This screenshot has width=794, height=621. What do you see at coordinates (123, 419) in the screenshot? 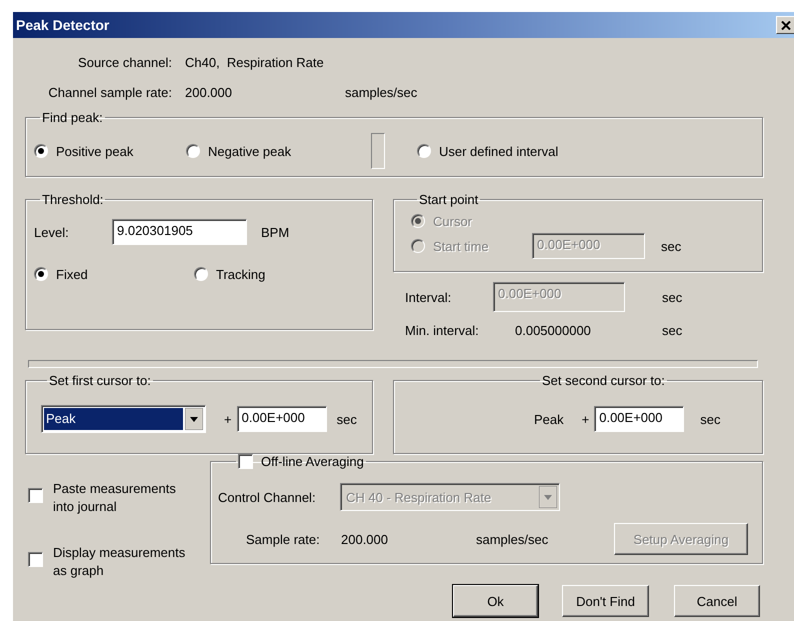
I see `dropdown: Peak` at bounding box center [123, 419].